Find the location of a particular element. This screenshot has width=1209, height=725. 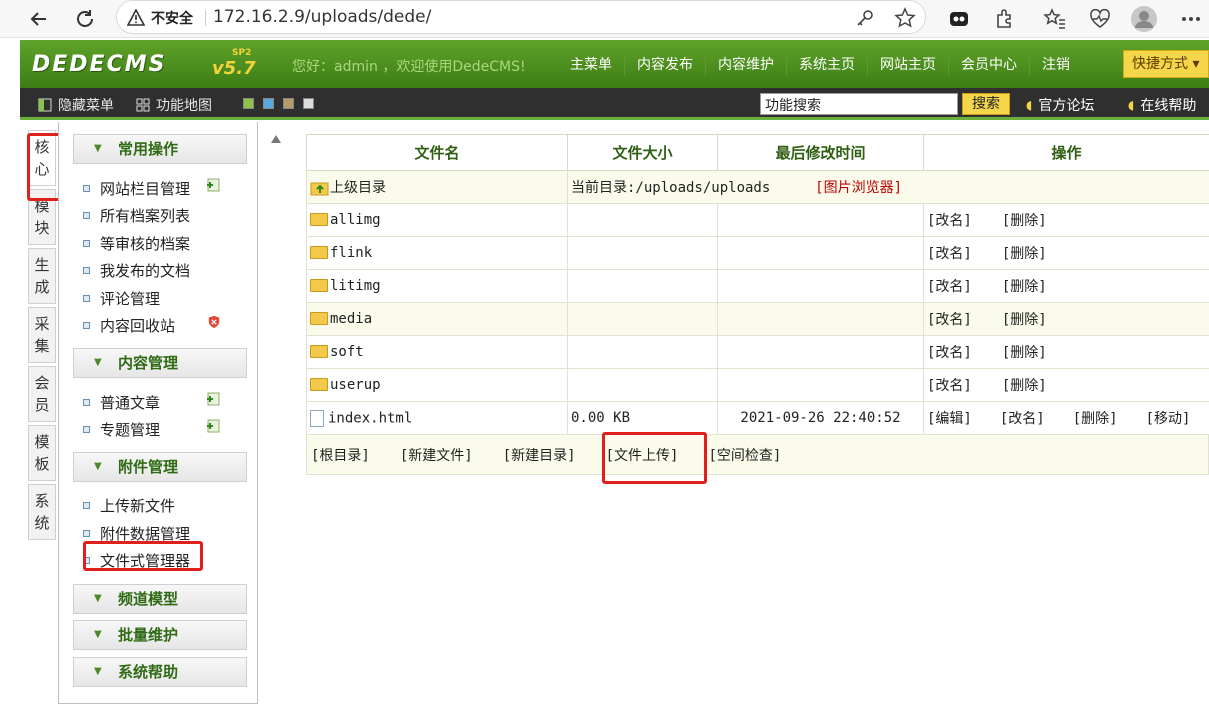

refresh-button is located at coordinates (85, 19).